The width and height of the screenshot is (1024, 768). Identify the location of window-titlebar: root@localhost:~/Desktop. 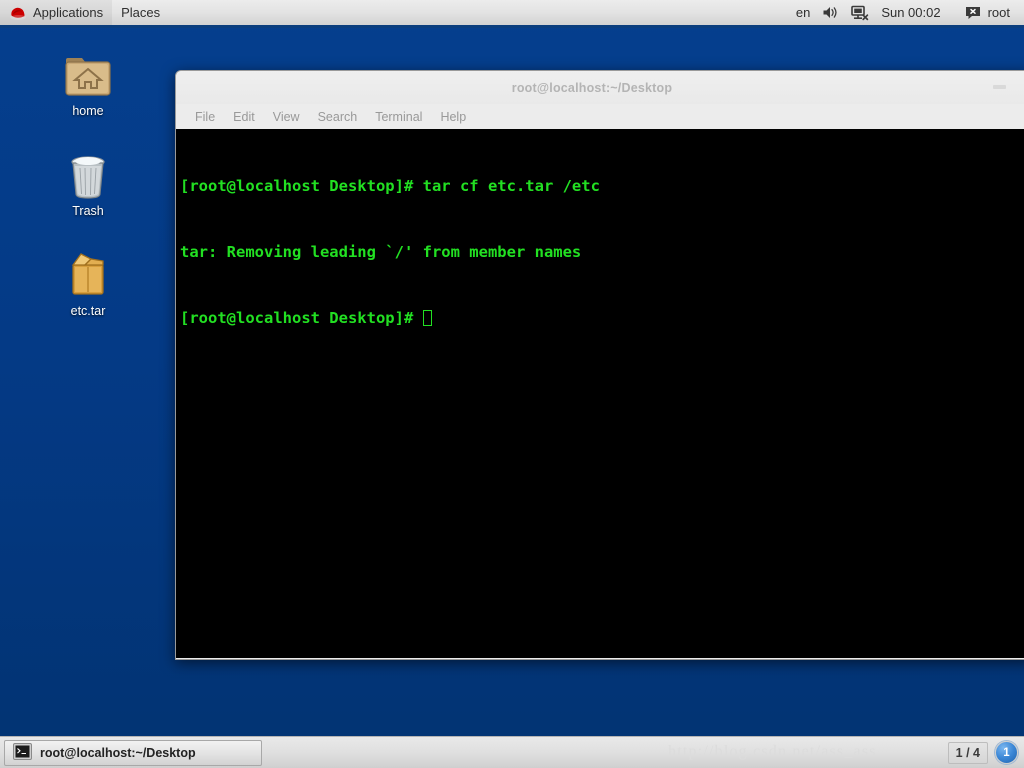
(600, 87).